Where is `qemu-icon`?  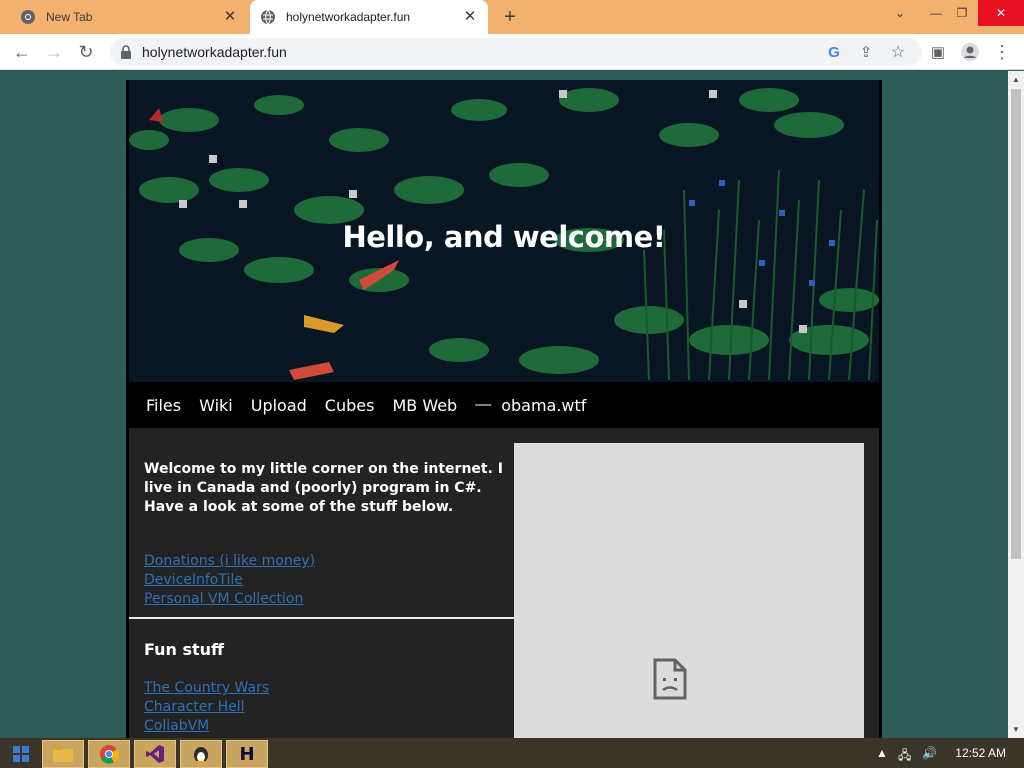
qemu-icon is located at coordinates (201, 754).